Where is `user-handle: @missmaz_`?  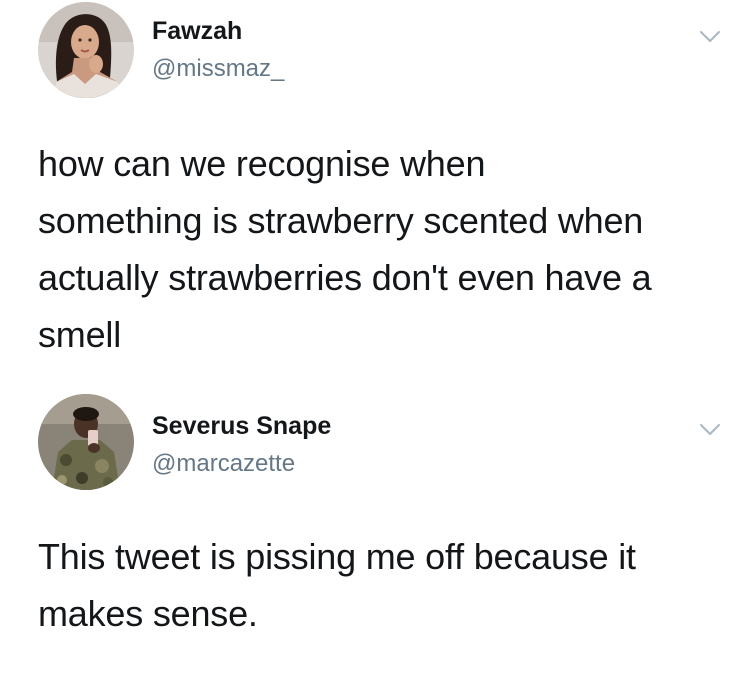 user-handle: @missmaz_ is located at coordinates (218, 69).